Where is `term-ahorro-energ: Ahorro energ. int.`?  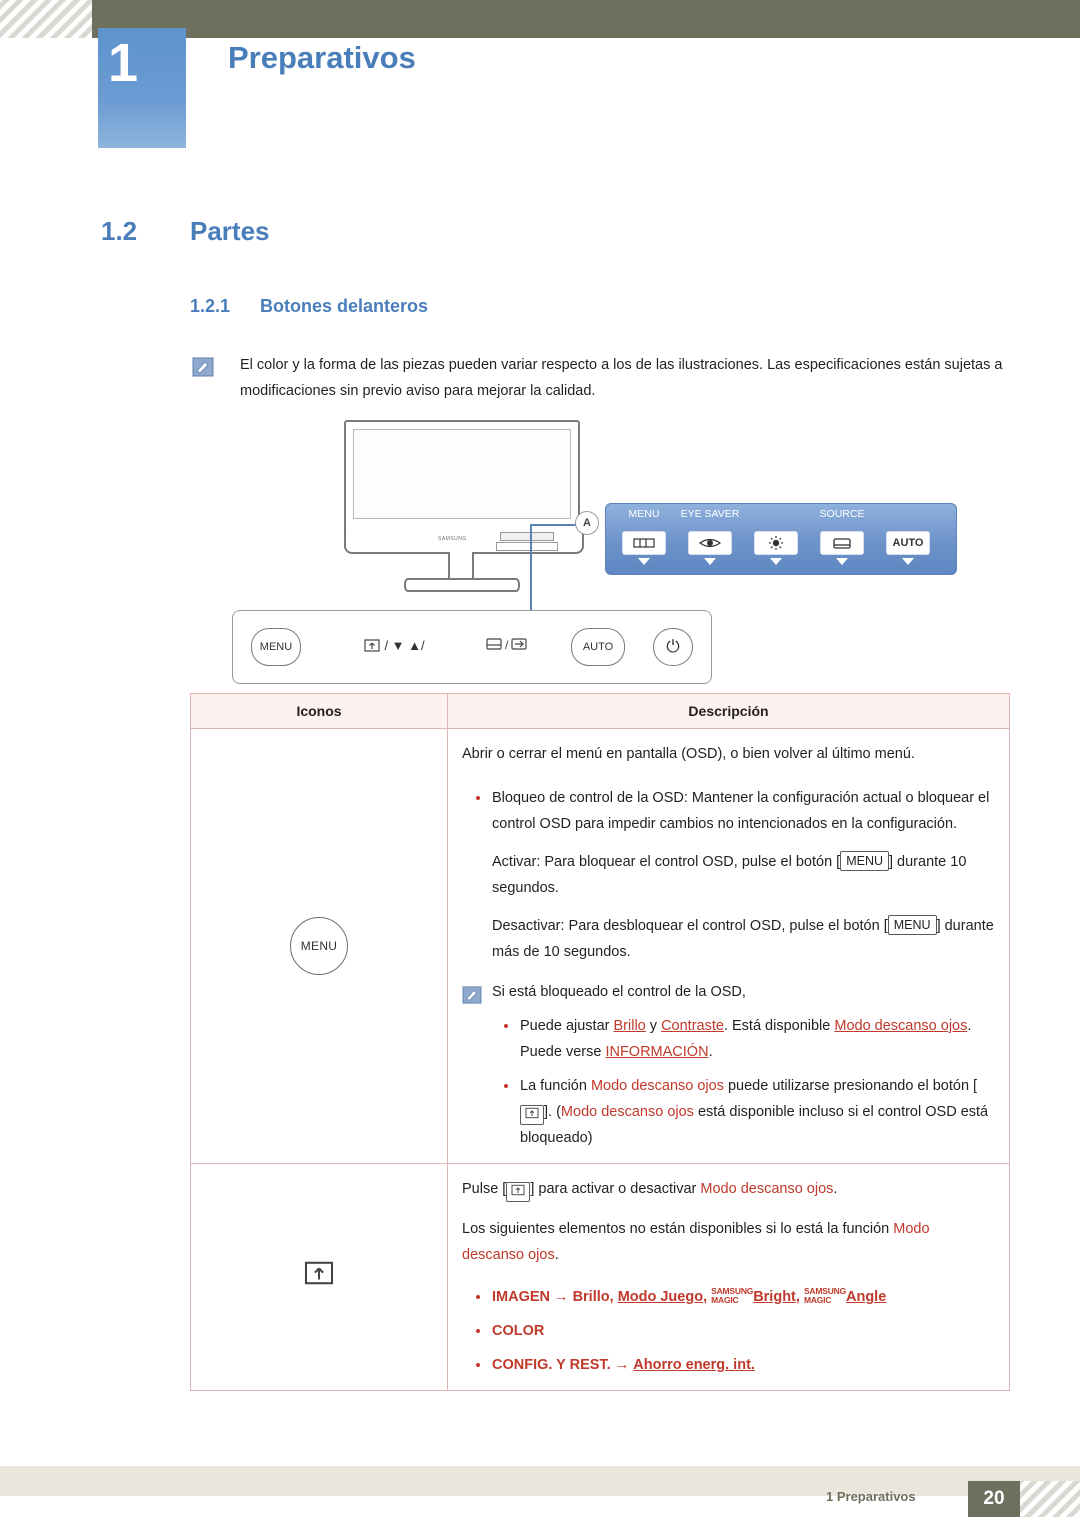
term-ahorro-energ: Ahorro energ. int. is located at coordinates (694, 1365).